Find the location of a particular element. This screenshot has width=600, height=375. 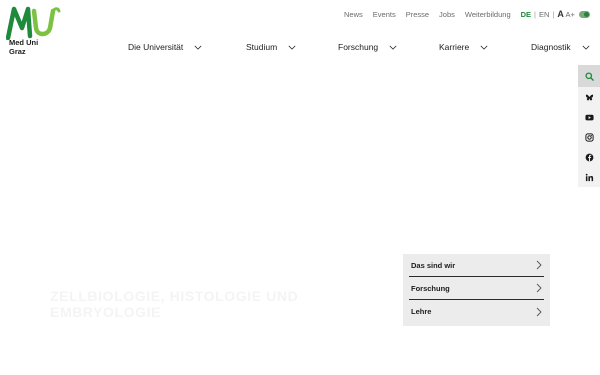

instagram-link is located at coordinates (589, 137).